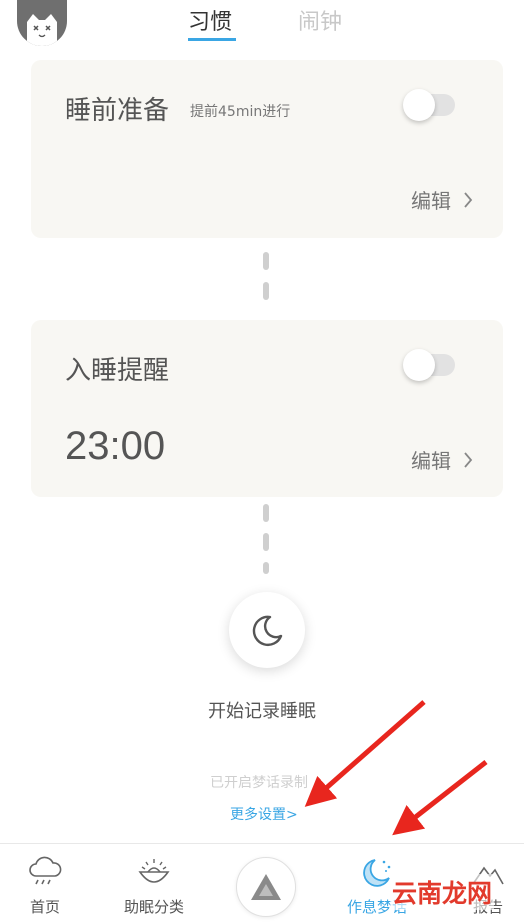 This screenshot has height=922, width=524. I want to click on top-tabs: 习惯 闹钟, so click(298, 23).